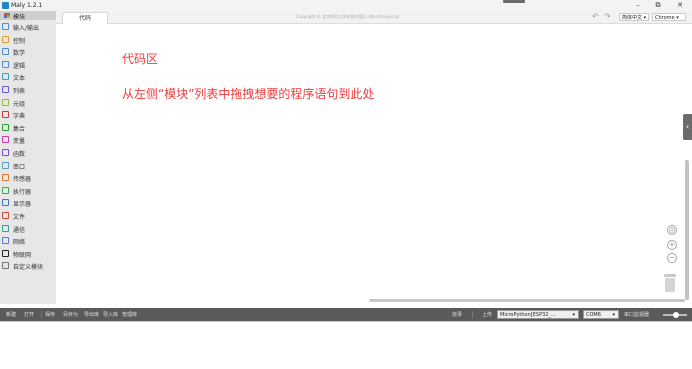 This screenshot has width=692, height=369. What do you see at coordinates (28, 165) in the screenshot?
I see `sidebar-item: 串口` at bounding box center [28, 165].